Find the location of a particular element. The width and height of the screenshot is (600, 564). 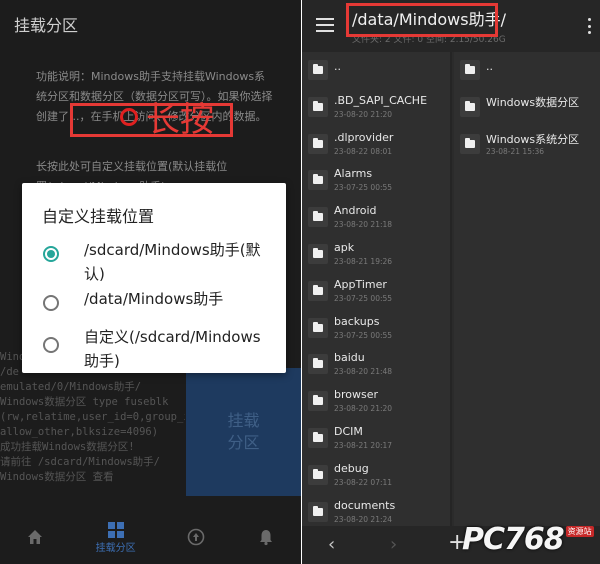

log-line: (rw,relatime,user_id=0,group_id=0, is located at coordinates (92, 417).